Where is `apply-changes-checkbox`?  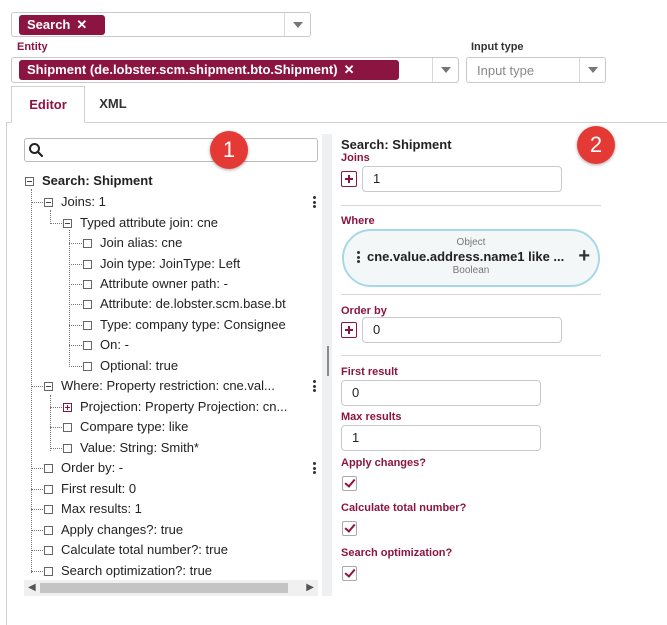 apply-changes-checkbox is located at coordinates (349, 483).